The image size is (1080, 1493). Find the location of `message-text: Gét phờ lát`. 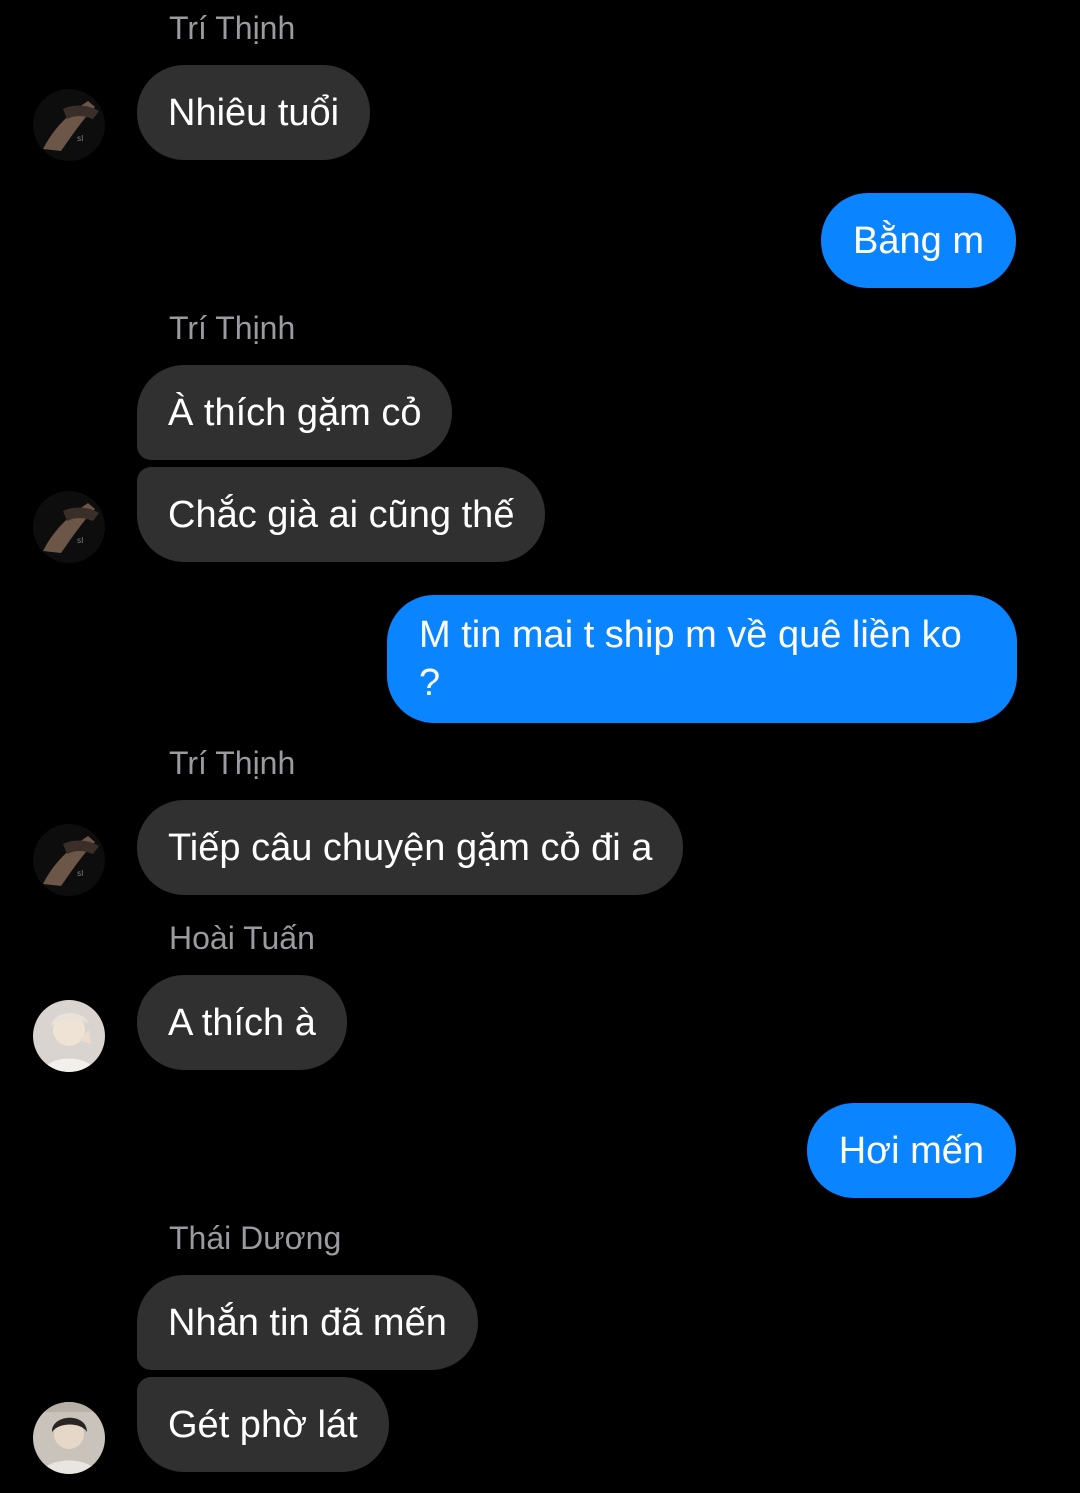

message-text: Gét phờ lát is located at coordinates (263, 1424).